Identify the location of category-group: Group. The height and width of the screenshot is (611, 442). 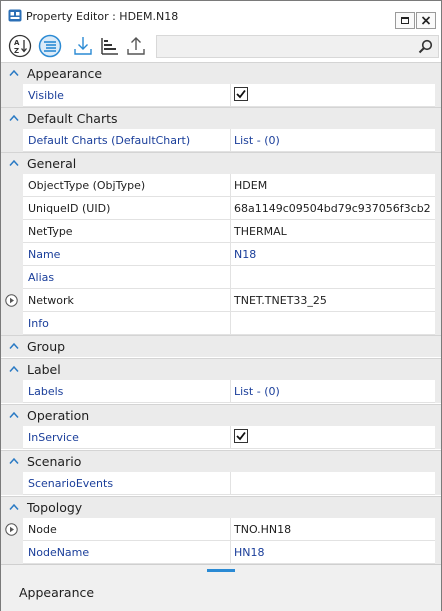
(221, 346).